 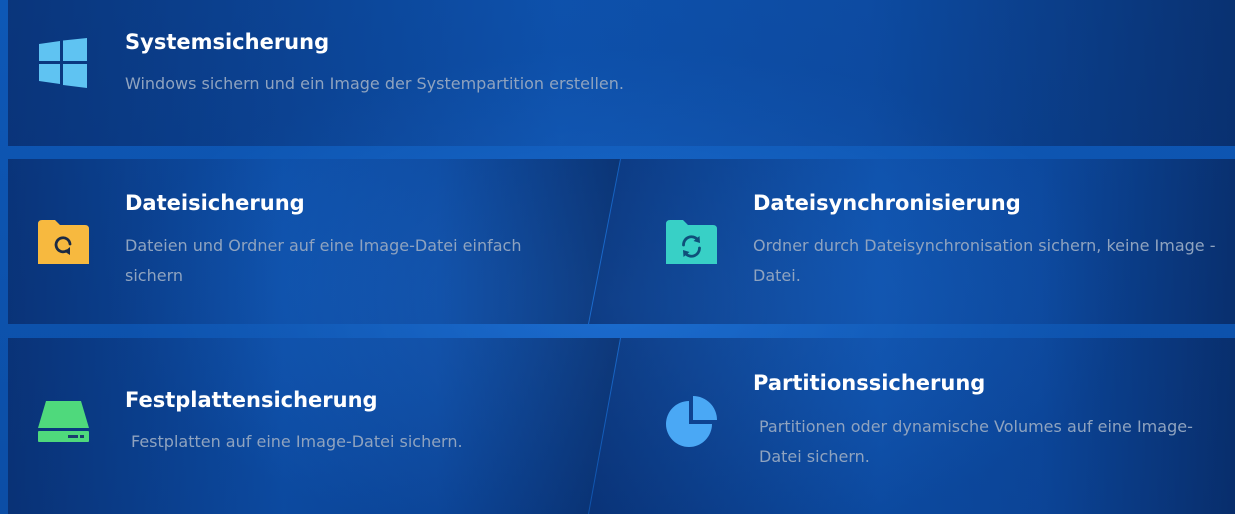 I want to click on hard-disk-icon, so click(x=63, y=421).